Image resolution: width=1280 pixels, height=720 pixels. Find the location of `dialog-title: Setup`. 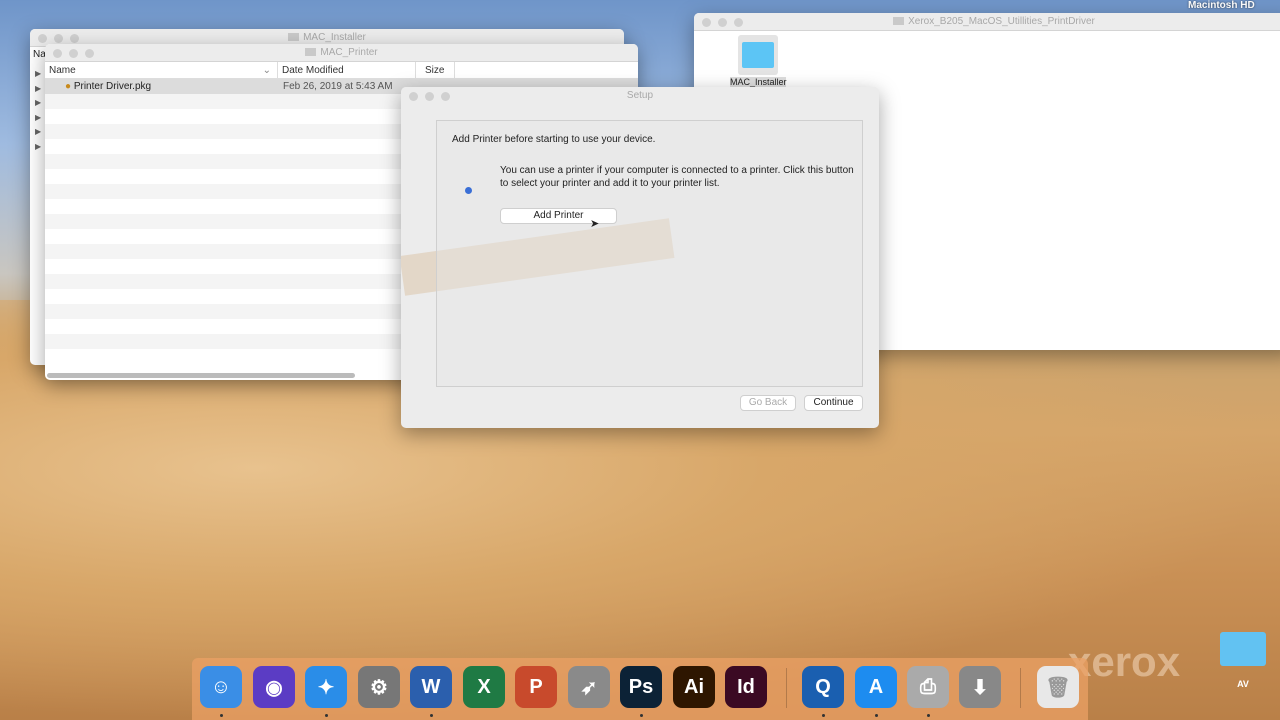

dialog-title: Setup is located at coordinates (640, 95).